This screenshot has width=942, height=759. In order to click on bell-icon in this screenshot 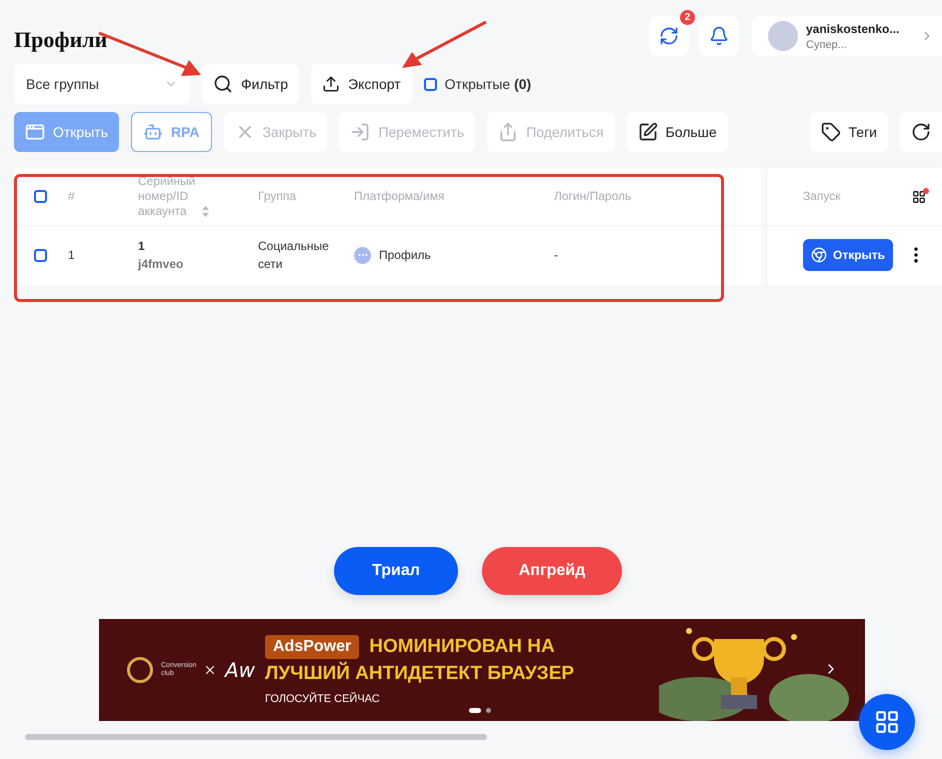, I will do `click(719, 36)`.